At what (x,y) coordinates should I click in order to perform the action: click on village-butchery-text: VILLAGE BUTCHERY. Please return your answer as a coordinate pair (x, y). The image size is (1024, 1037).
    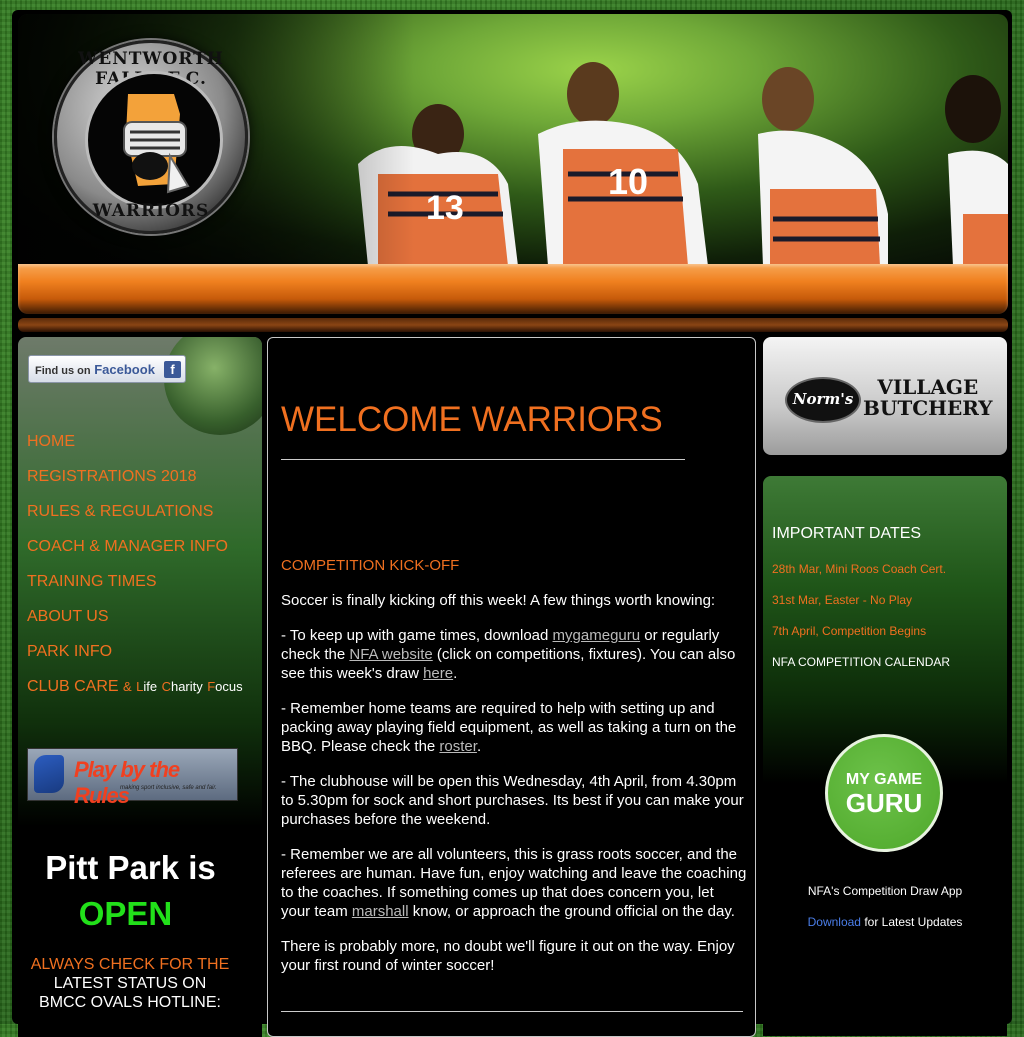
    Looking at the image, I should click on (928, 398).